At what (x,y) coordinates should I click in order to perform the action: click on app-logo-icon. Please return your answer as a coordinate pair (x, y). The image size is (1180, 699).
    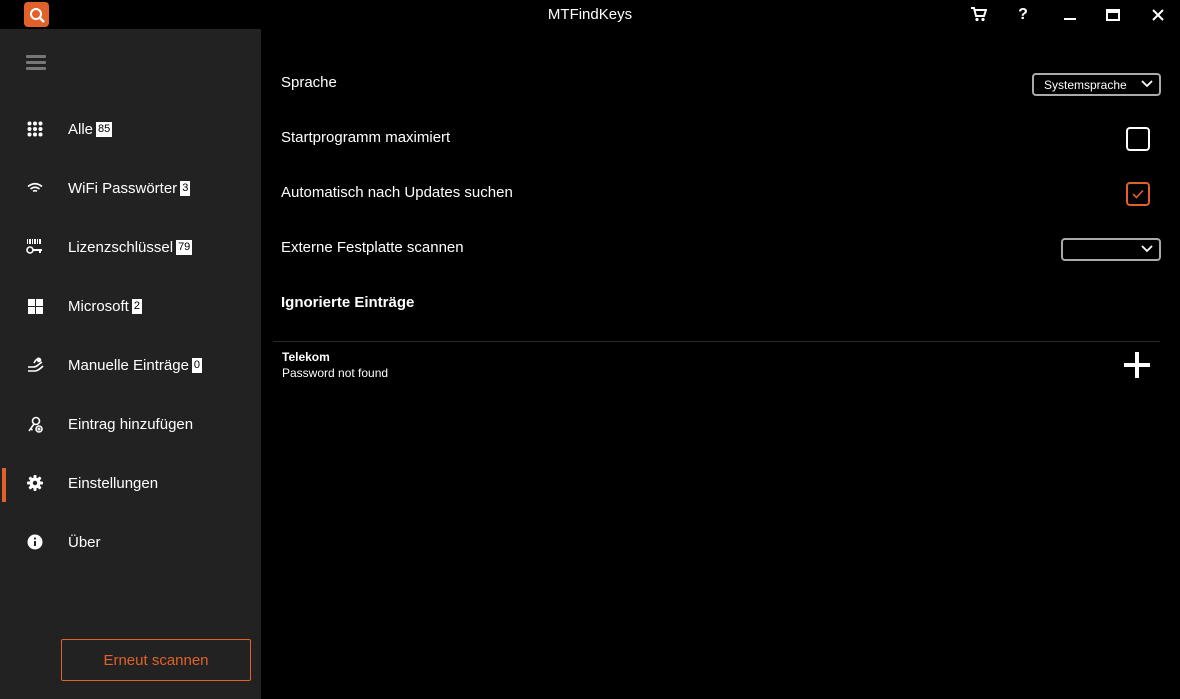
    Looking at the image, I should click on (36, 14).